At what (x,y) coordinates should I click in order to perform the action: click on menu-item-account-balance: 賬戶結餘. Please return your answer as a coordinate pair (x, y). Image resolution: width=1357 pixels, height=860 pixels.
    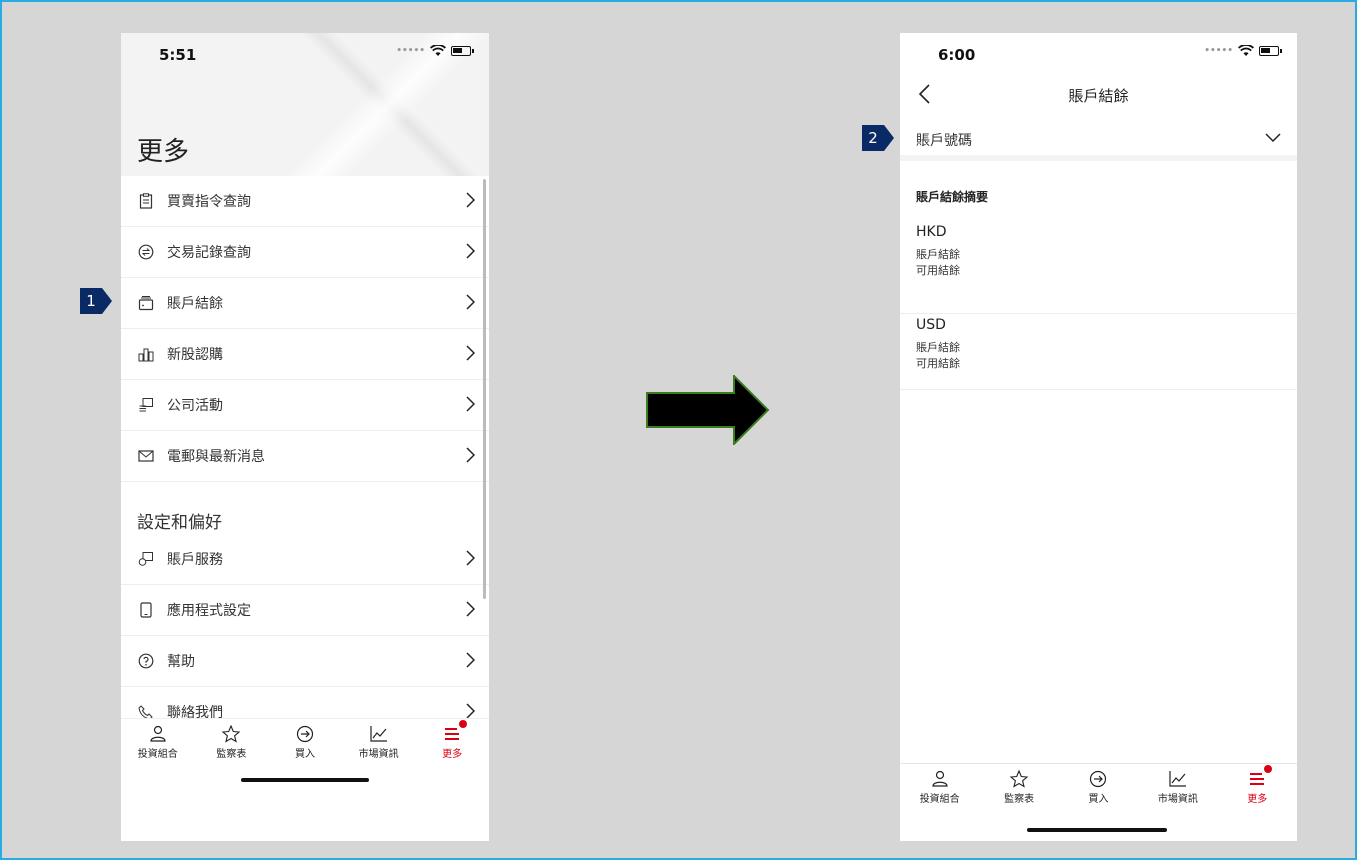
    Looking at the image, I should click on (305, 303).